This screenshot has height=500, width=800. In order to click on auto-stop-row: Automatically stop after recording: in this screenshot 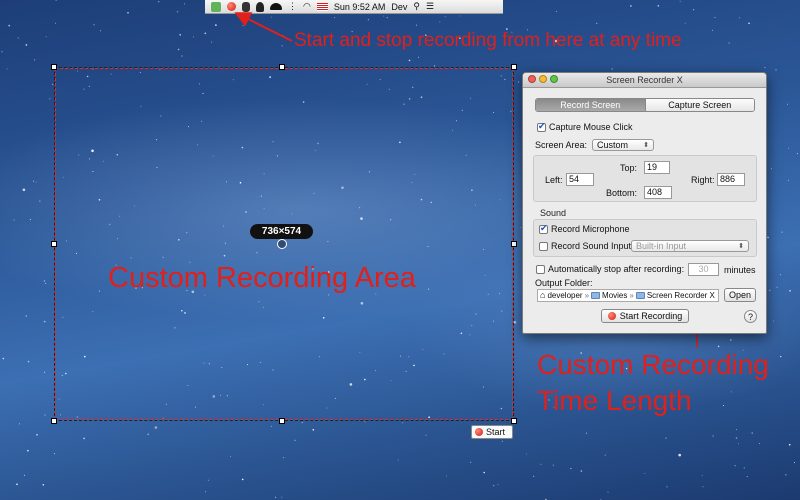, I will do `click(610, 269)`.